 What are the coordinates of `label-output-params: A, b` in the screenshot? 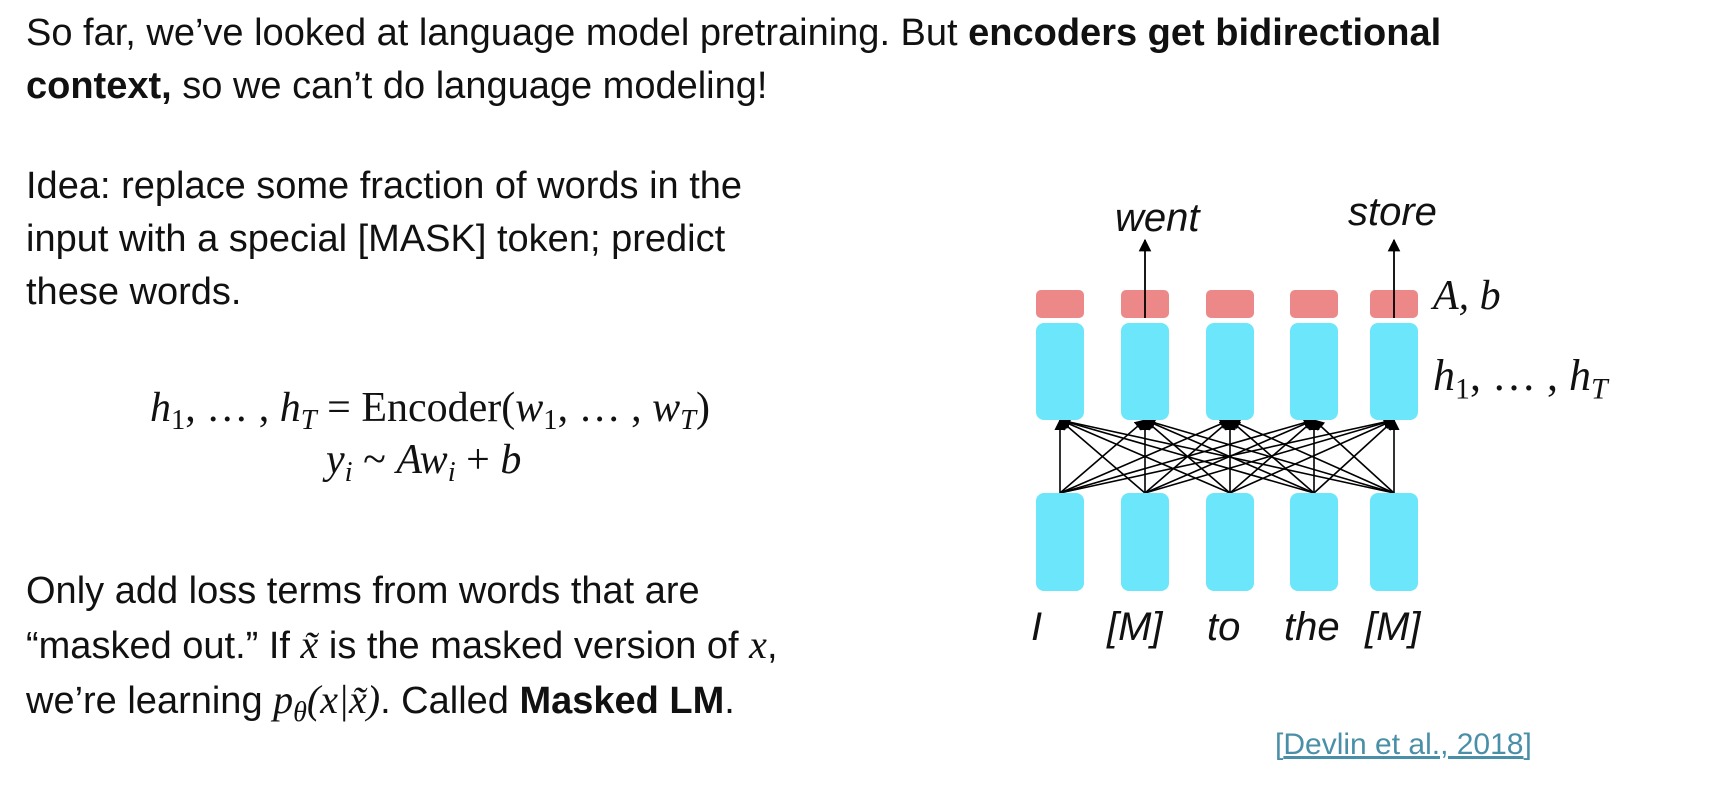 It's located at (1467, 296).